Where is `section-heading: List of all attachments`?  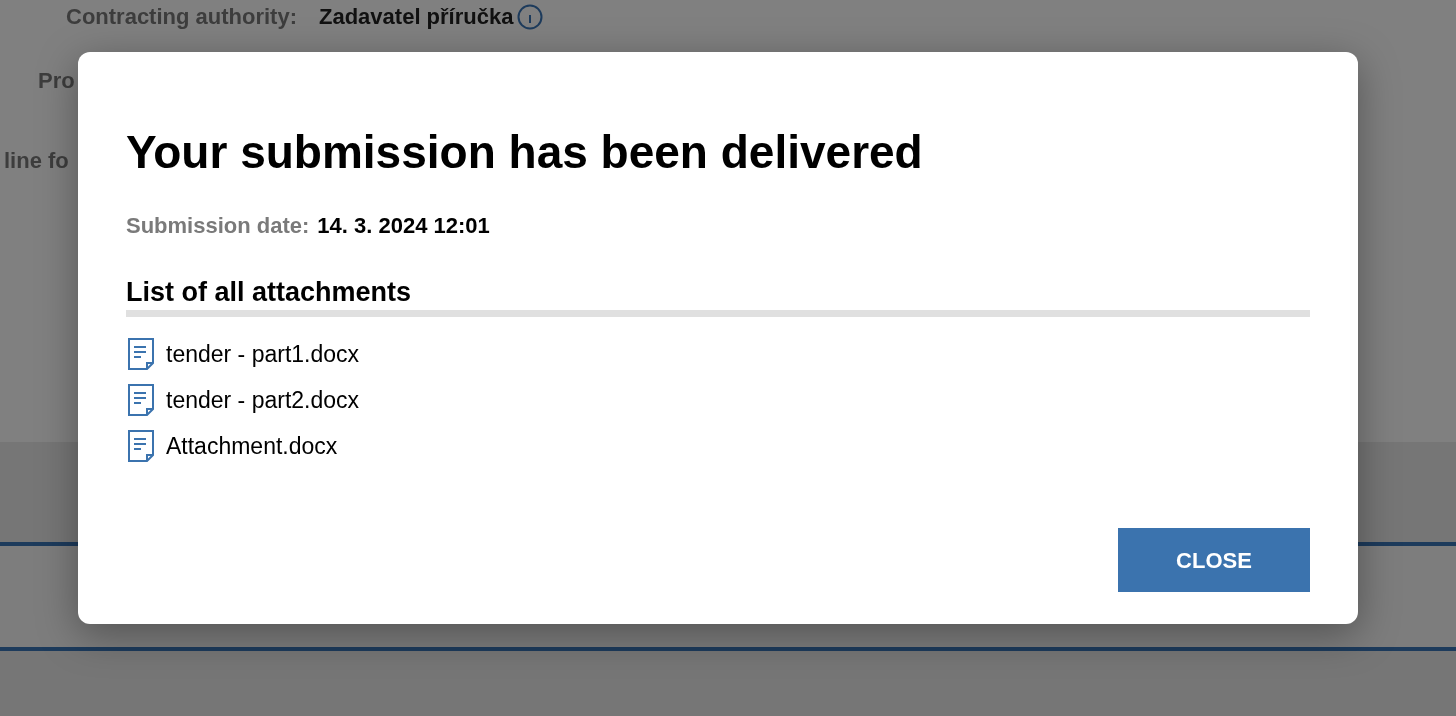 section-heading: List of all attachments is located at coordinates (269, 292).